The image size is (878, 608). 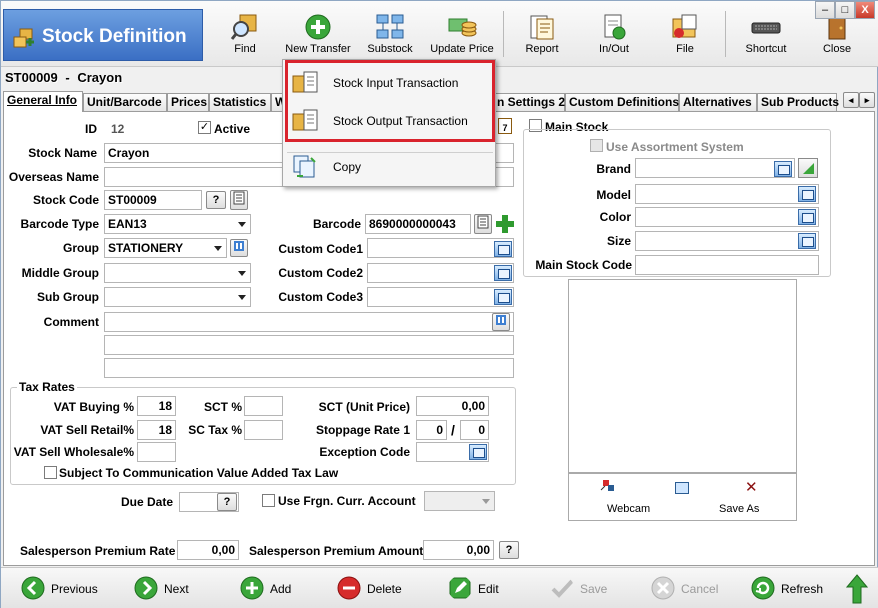 What do you see at coordinates (727, 265) in the screenshot?
I see `main-stock-code-input` at bounding box center [727, 265].